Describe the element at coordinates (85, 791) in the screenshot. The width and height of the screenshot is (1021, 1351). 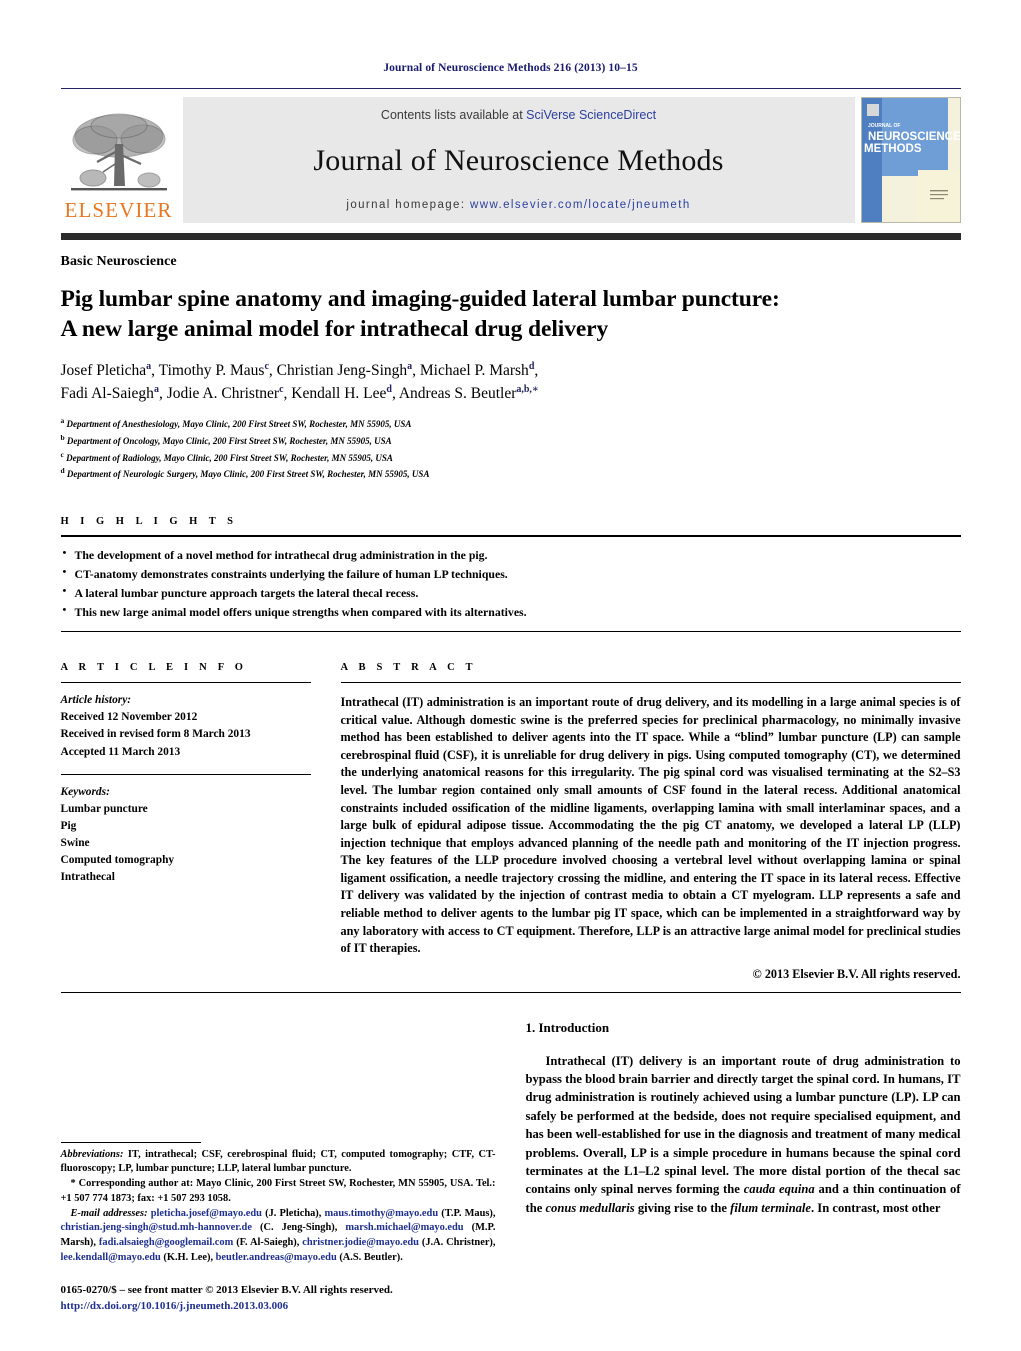
I see `keywords-label: Keywords:` at that location.